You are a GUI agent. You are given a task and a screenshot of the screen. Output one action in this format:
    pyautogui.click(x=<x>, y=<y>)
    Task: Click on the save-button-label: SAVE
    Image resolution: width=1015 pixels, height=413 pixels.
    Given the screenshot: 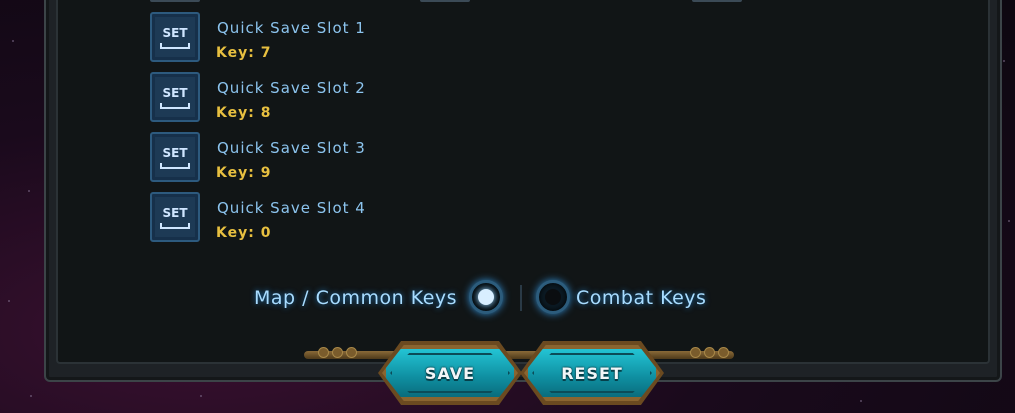 What is the action you would take?
    pyautogui.click(x=450, y=373)
    